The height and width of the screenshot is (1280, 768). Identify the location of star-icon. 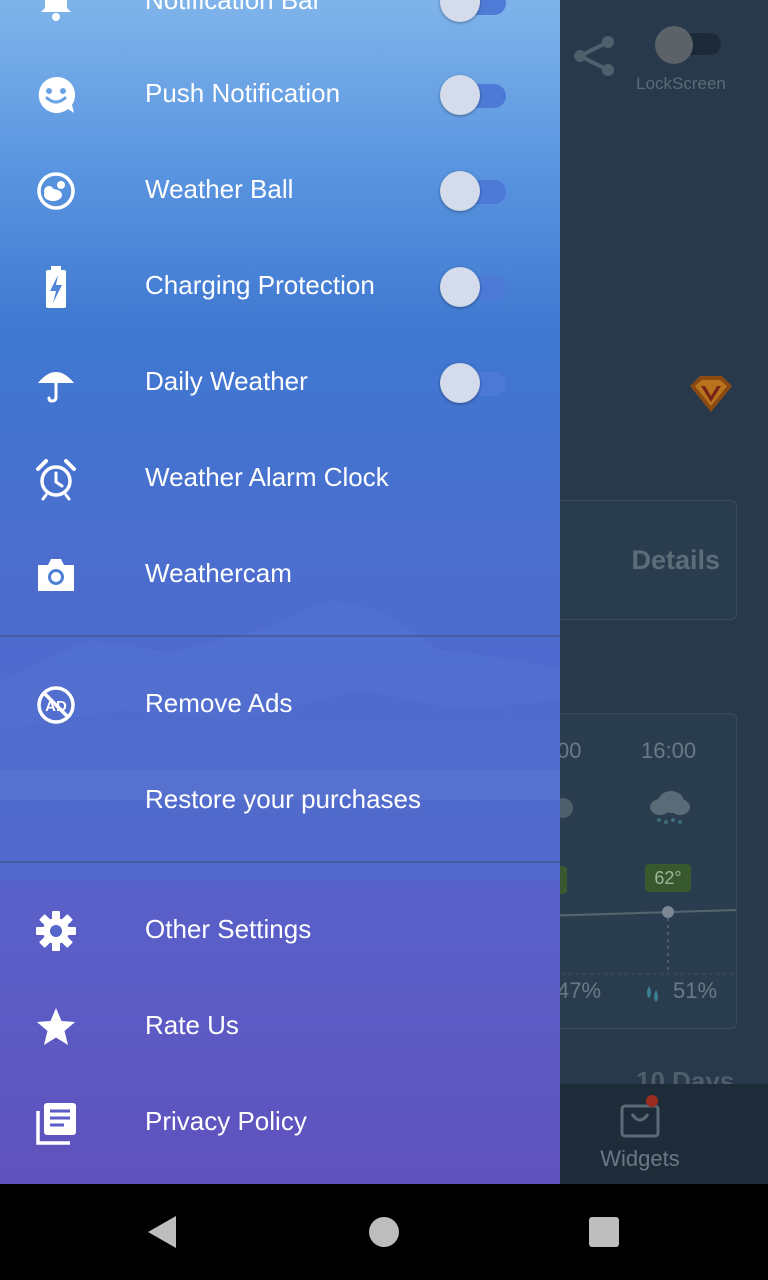
(56, 1026).